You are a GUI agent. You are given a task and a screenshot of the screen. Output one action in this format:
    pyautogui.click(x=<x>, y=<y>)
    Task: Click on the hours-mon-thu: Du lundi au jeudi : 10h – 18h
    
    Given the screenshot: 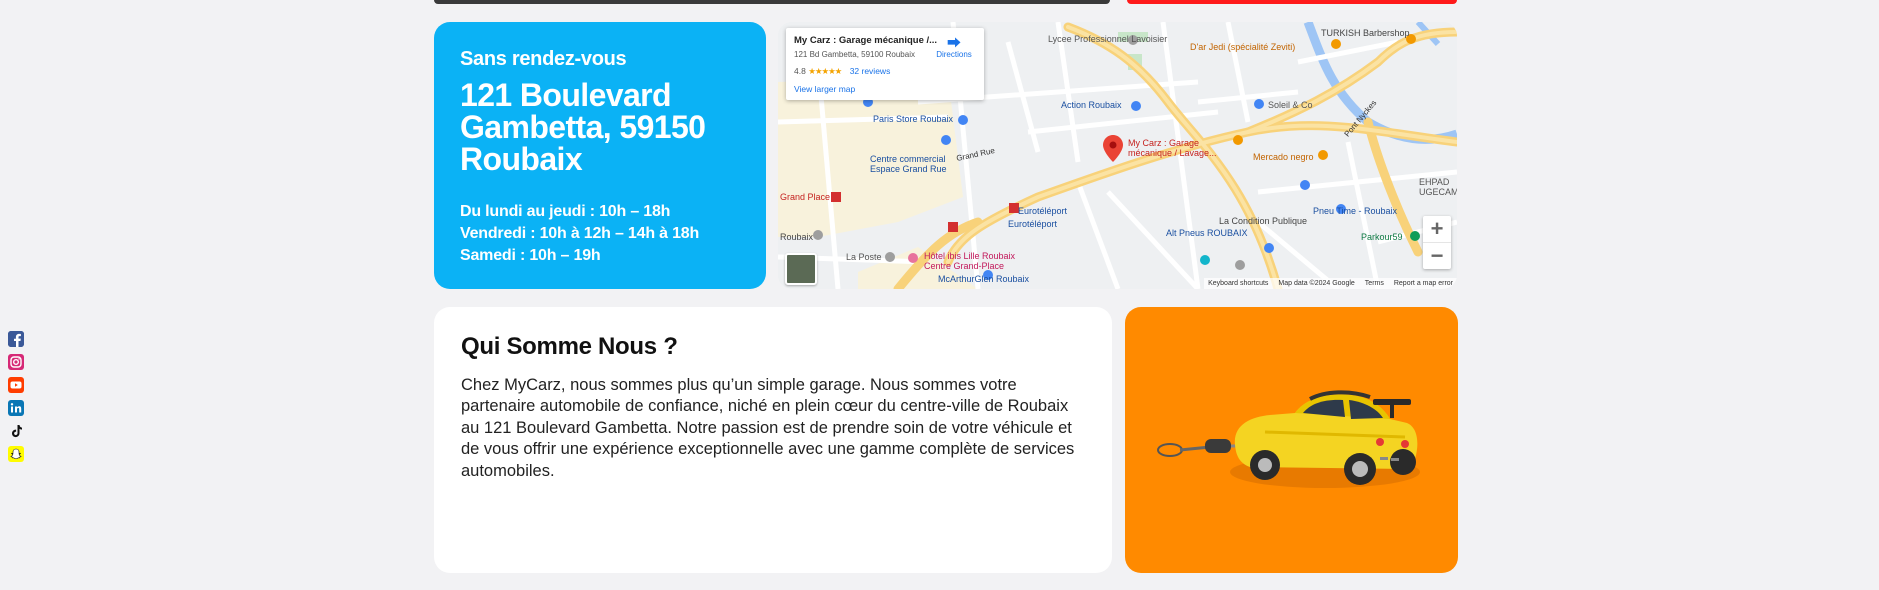 What is the action you would take?
    pyautogui.click(x=565, y=211)
    